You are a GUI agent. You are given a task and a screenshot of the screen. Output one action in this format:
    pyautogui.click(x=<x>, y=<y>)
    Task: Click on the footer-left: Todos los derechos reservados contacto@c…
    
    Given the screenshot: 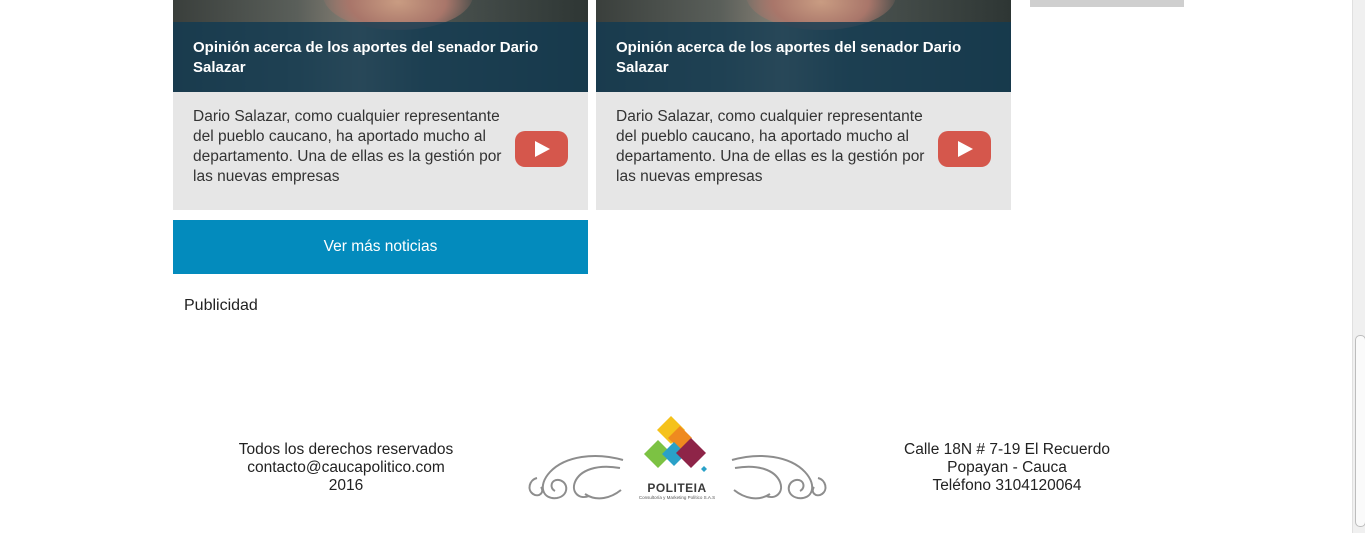 What is the action you would take?
    pyautogui.click(x=346, y=468)
    